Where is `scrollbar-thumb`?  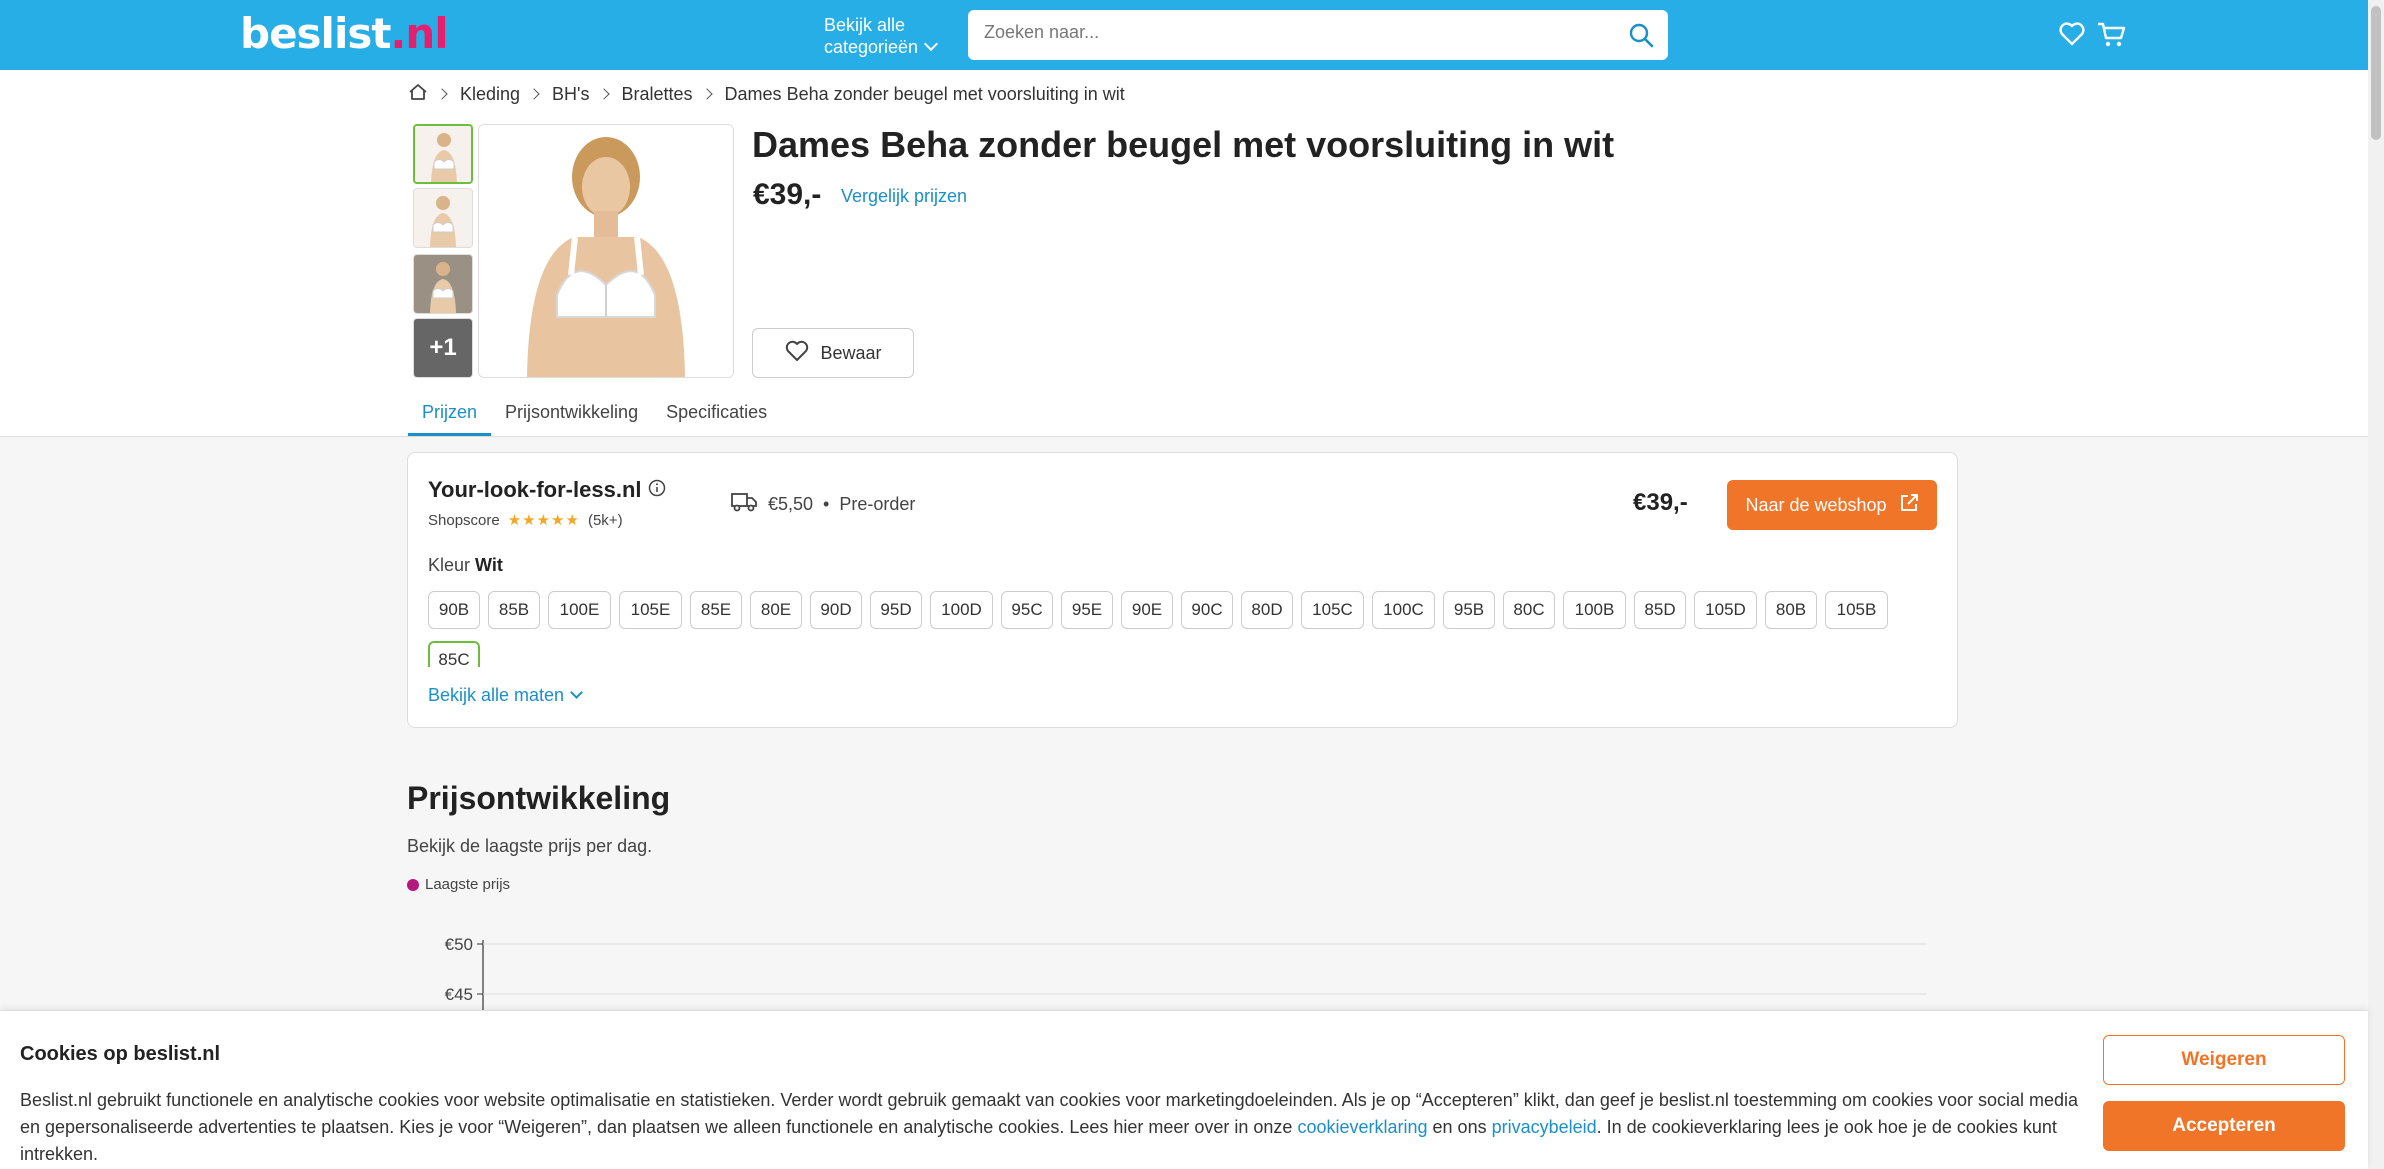
scrollbar-thumb is located at coordinates (2376, 73).